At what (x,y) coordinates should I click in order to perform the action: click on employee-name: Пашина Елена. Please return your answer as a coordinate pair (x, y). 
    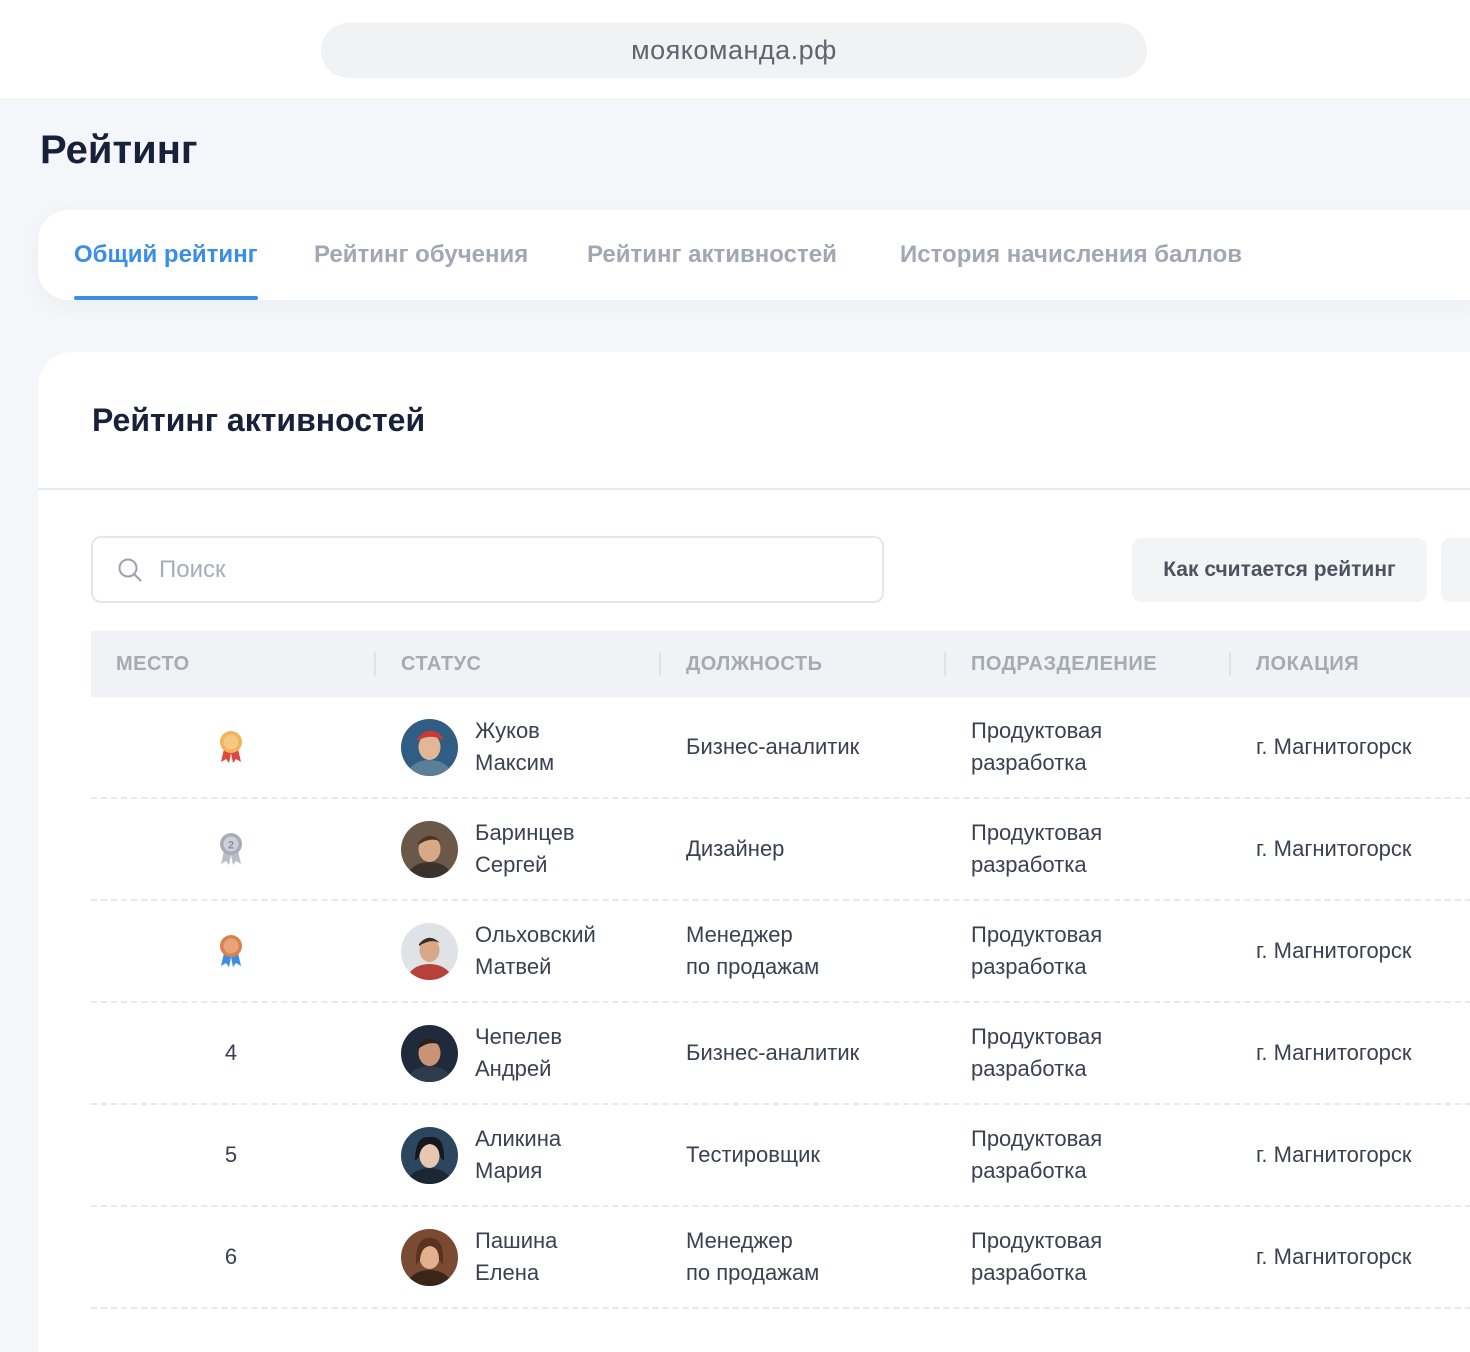
    Looking at the image, I should click on (585, 1257).